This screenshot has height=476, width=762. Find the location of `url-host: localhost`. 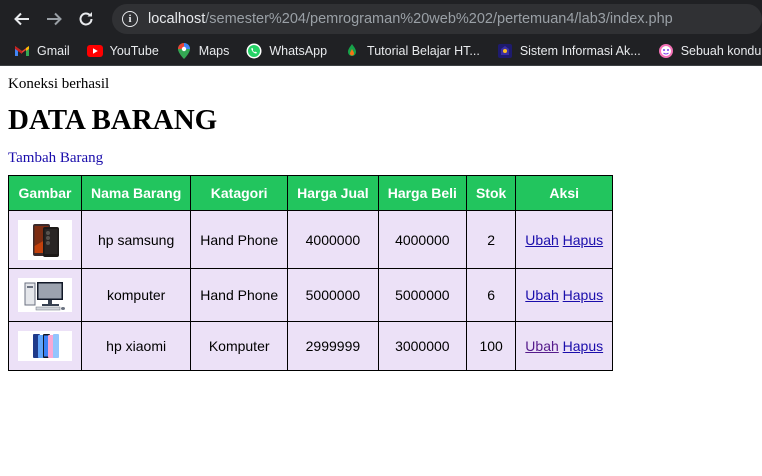

url-host: localhost is located at coordinates (177, 18).